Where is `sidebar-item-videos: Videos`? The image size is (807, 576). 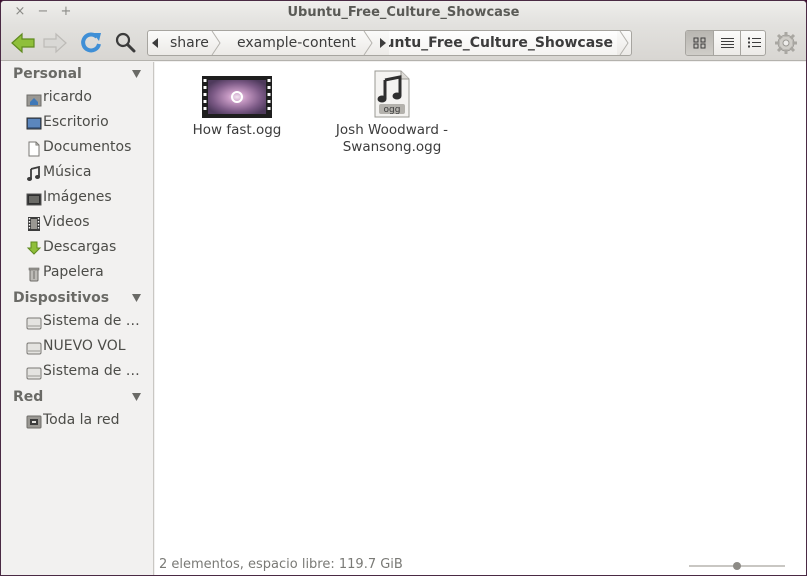 sidebar-item-videos: Videos is located at coordinates (87, 224).